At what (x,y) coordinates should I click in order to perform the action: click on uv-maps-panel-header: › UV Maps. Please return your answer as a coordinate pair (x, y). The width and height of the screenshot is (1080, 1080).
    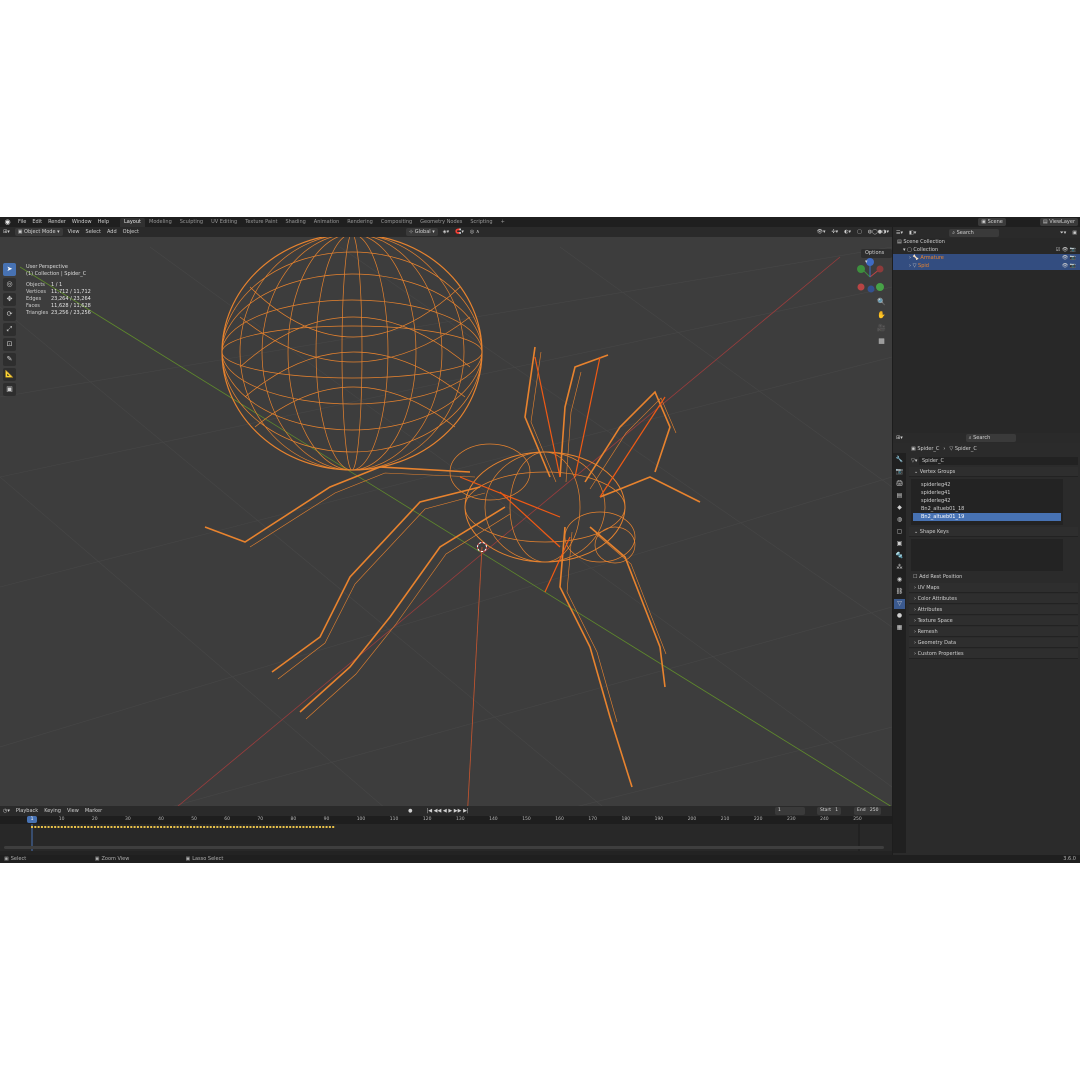
    Looking at the image, I should click on (993, 588).